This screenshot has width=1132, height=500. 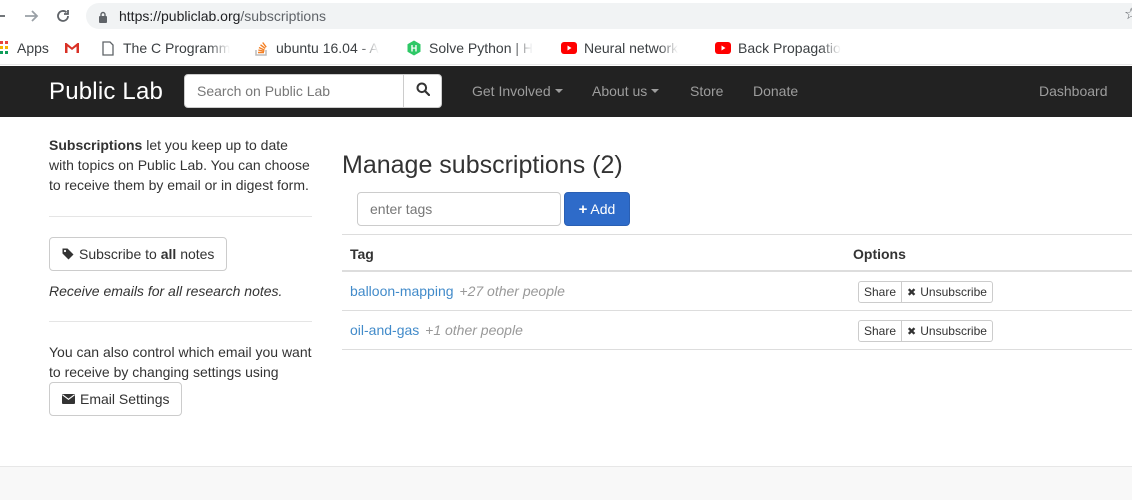 I want to click on reload-icon, so click(x=63, y=16).